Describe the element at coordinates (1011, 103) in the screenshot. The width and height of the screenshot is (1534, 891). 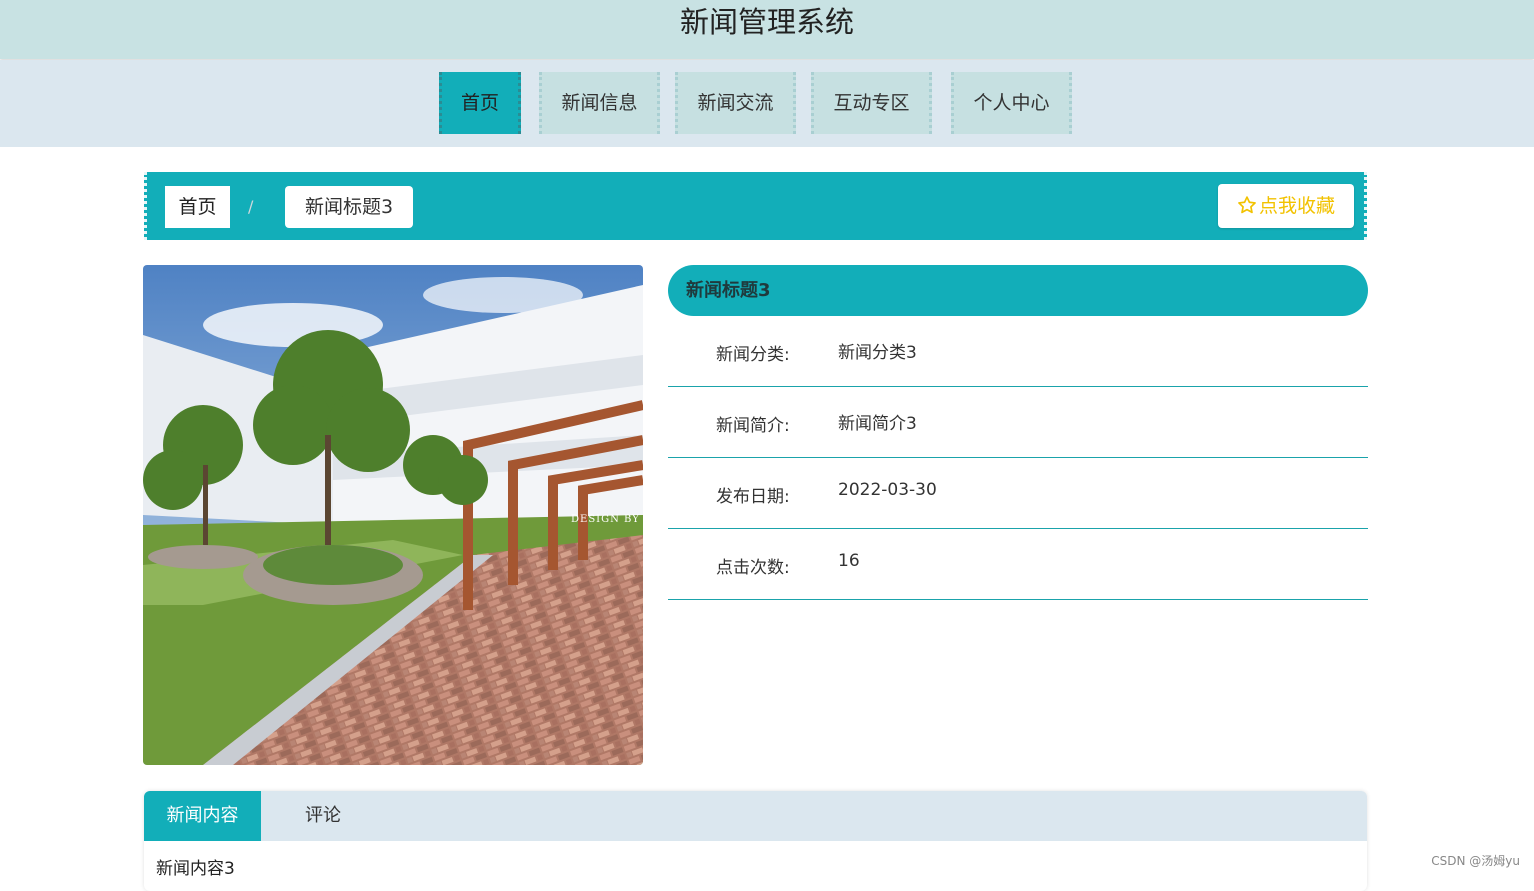
I see `nav-item-personal-center: 个人中心` at that location.